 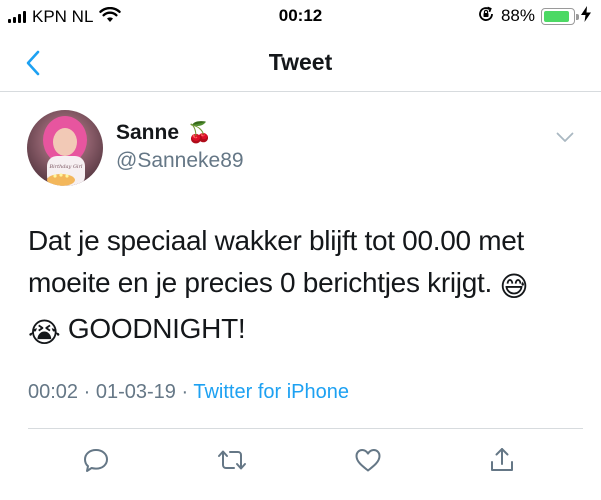 I want to click on battery-icon, so click(x=560, y=16).